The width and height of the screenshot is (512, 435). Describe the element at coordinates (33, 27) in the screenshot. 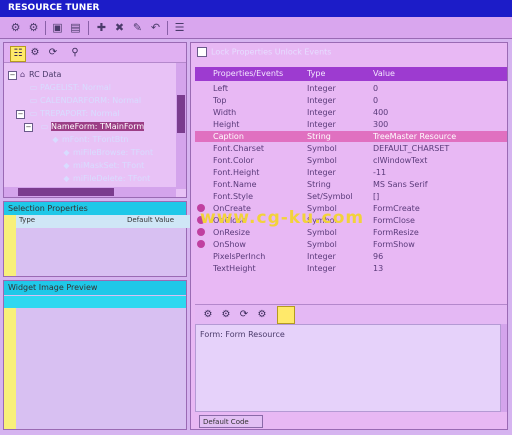

I see `settings-alt-icon: ⚙` at that location.